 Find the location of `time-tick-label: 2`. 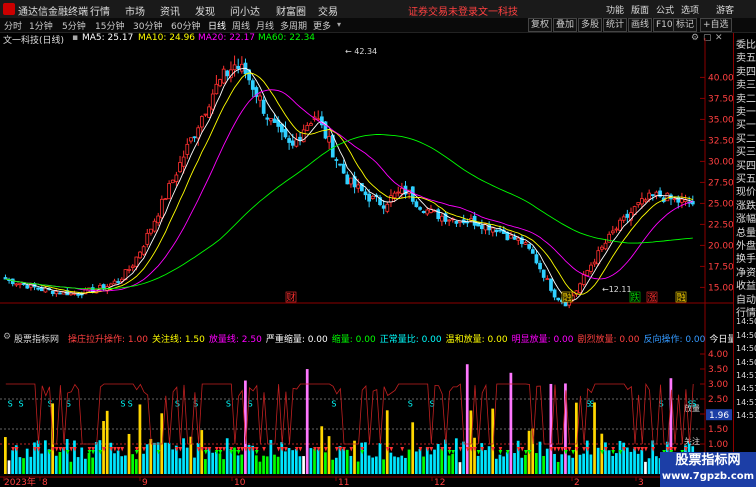

time-tick-label: 2 is located at coordinates (577, 482).